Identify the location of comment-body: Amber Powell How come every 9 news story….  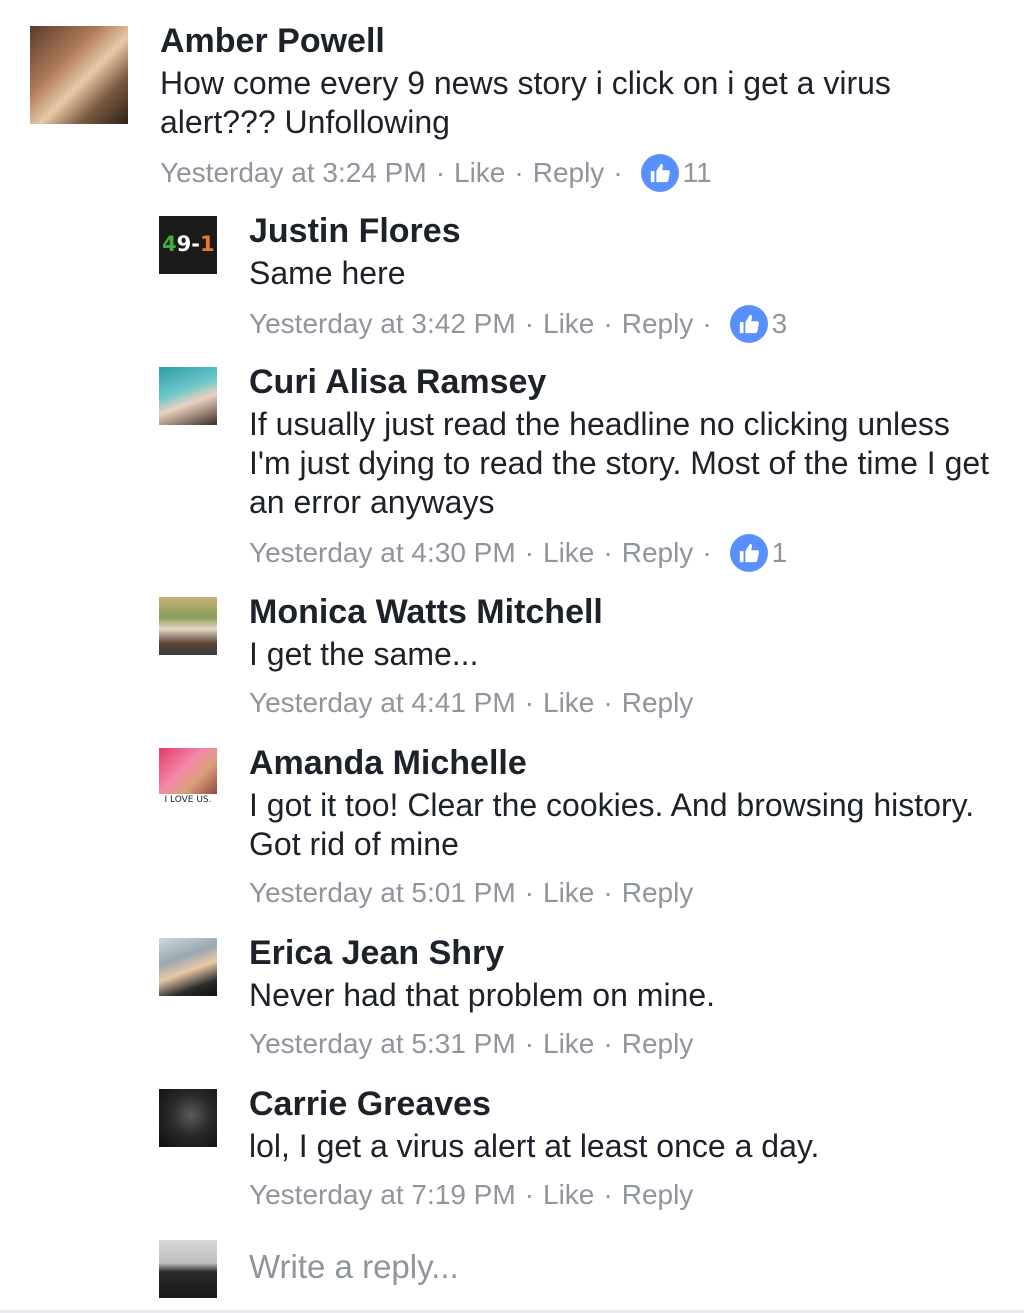
(580, 106).